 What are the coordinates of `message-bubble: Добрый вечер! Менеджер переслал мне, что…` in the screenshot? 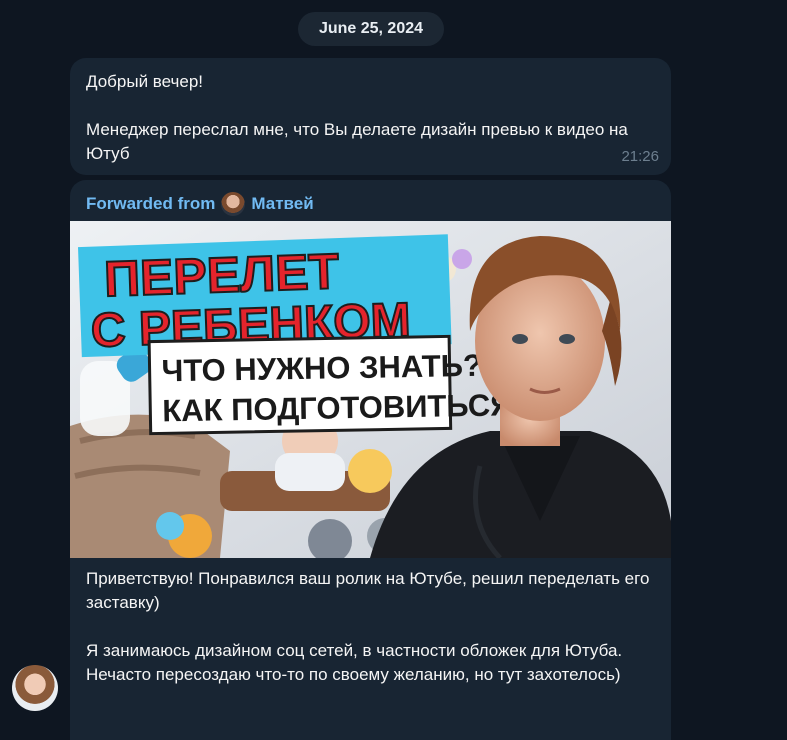 It's located at (370, 116).